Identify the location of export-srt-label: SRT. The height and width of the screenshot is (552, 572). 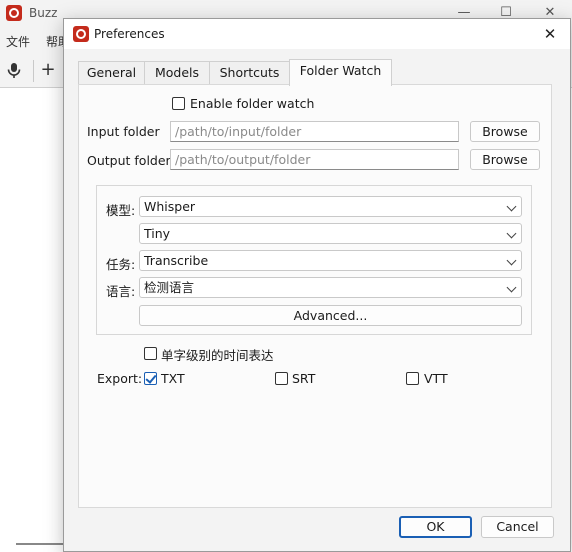
(304, 378).